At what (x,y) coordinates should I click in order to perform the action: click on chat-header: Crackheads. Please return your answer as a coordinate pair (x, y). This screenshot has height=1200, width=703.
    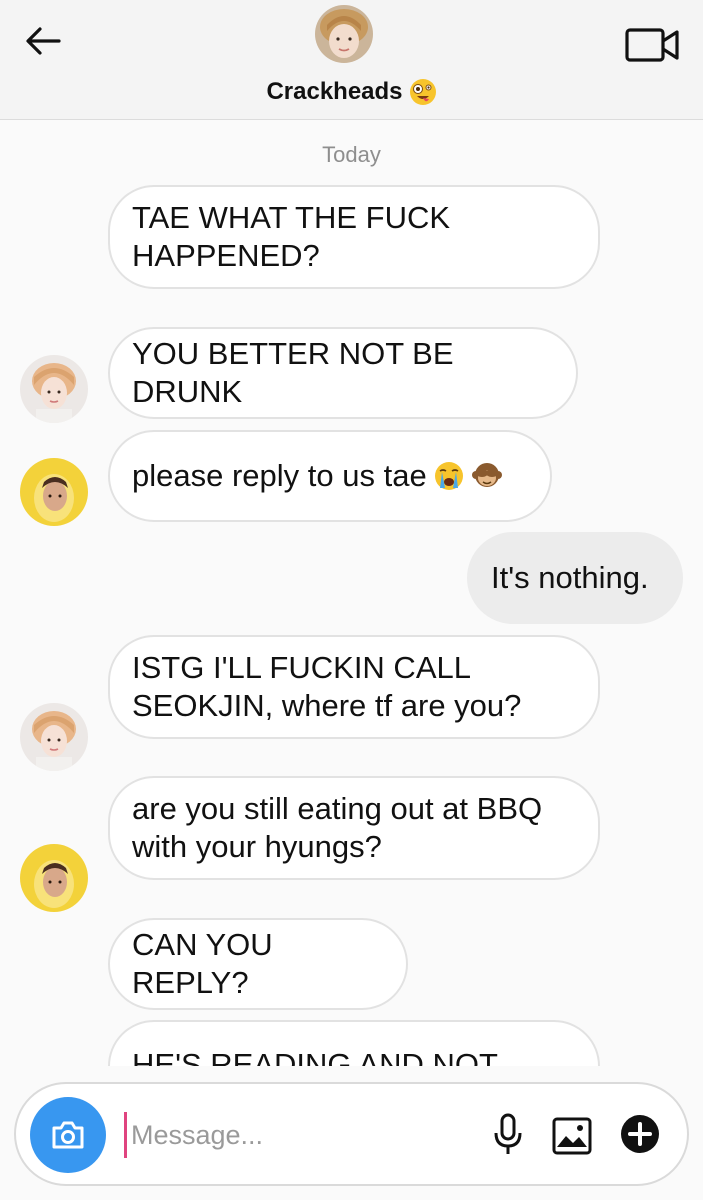
    Looking at the image, I should click on (351, 60).